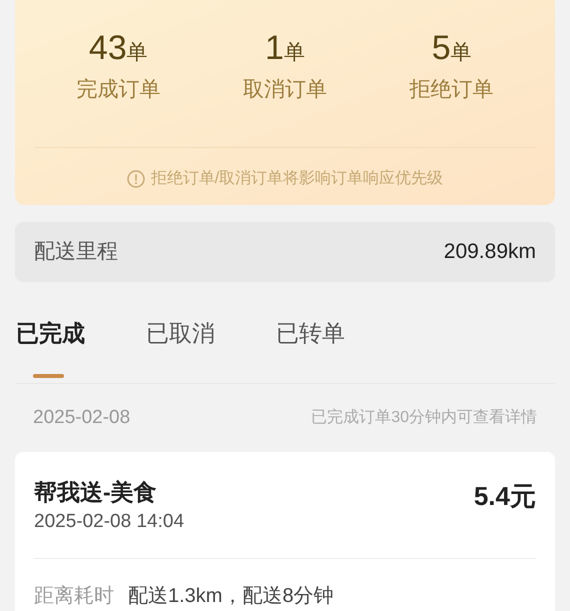 The height and width of the screenshot is (611, 570). I want to click on order-price: 5.4元, so click(505, 496).